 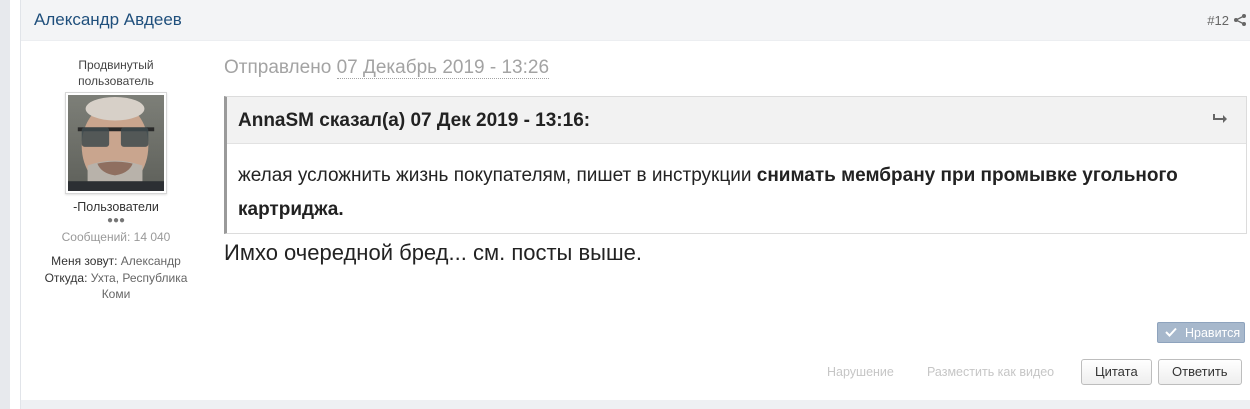 What do you see at coordinates (860, 372) in the screenshot?
I see `report-link: Нарушение` at bounding box center [860, 372].